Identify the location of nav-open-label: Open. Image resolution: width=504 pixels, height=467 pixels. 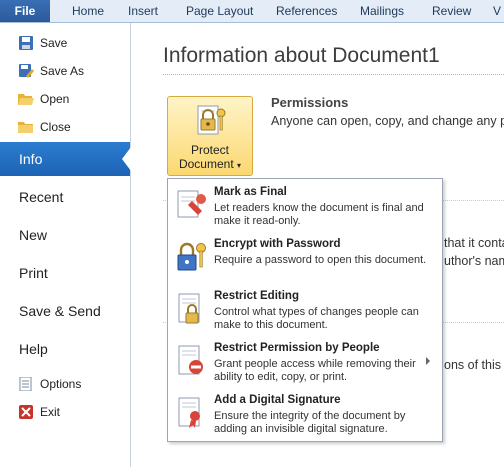
(55, 99).